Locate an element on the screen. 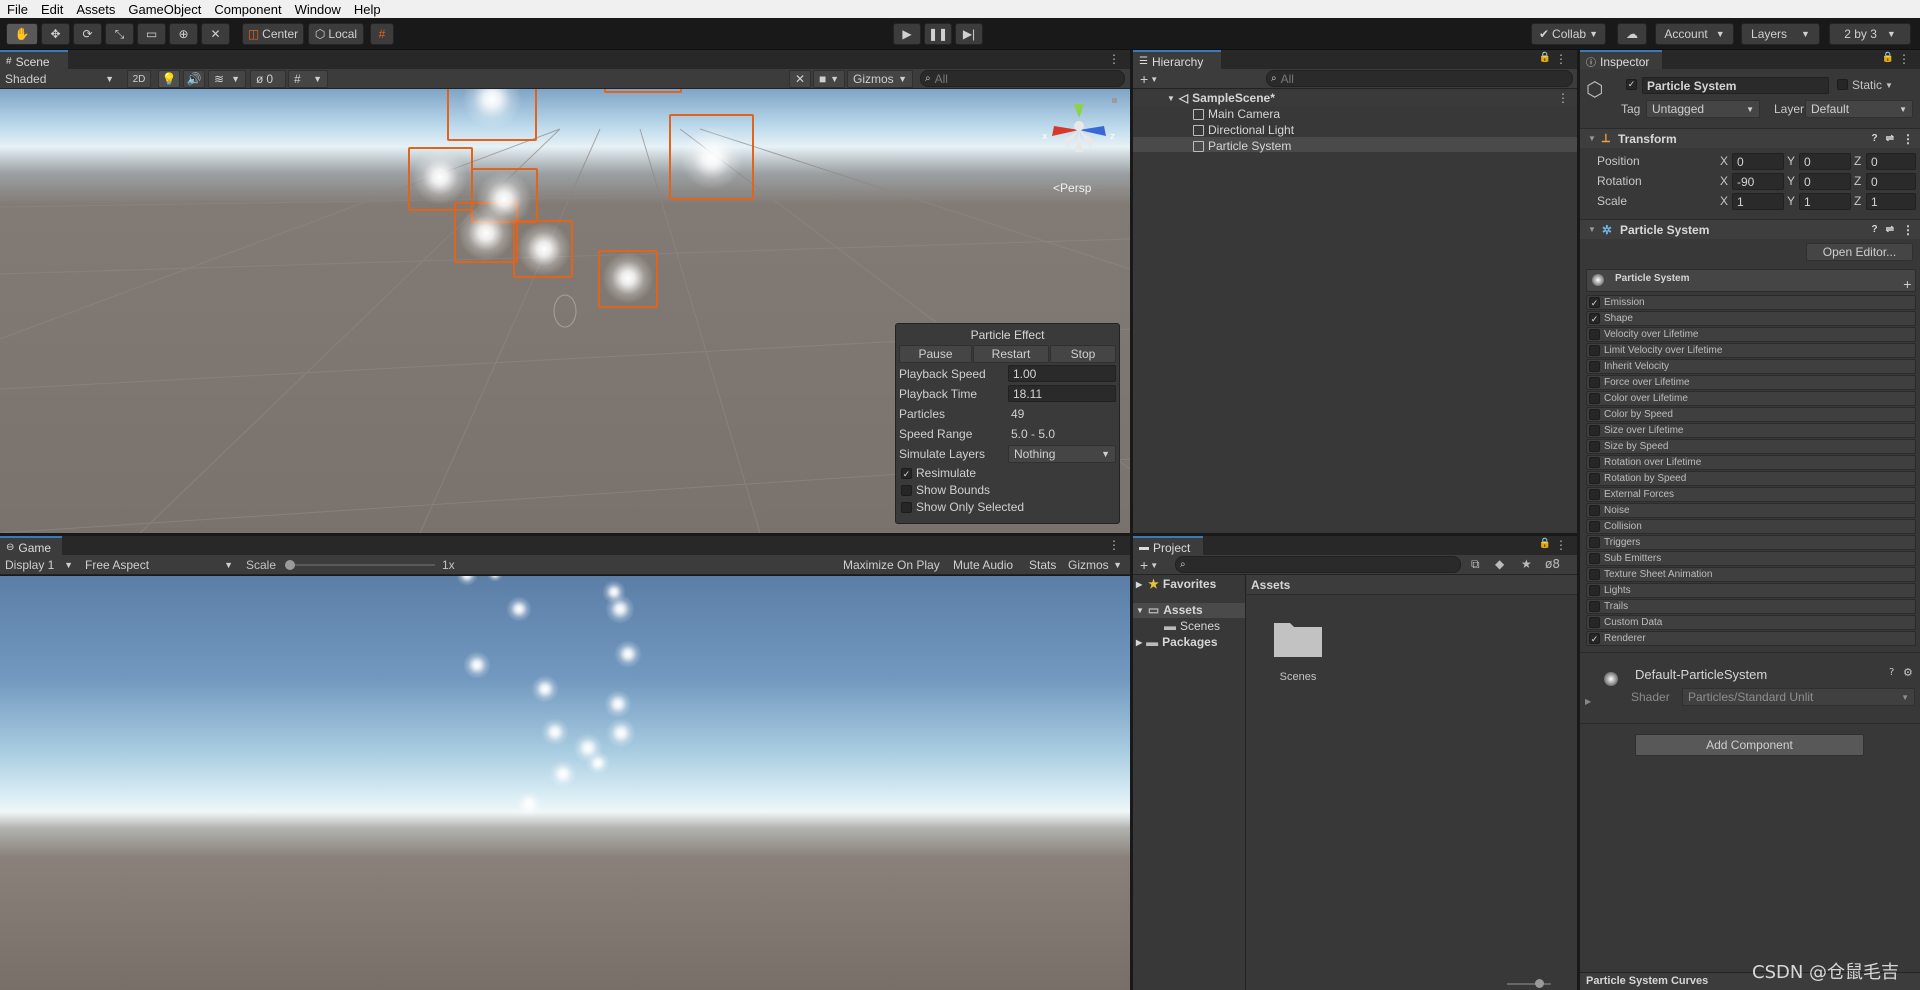 Image resolution: width=1920 pixels, height=990 pixels. add-component-button: Add Component is located at coordinates (1749, 745).